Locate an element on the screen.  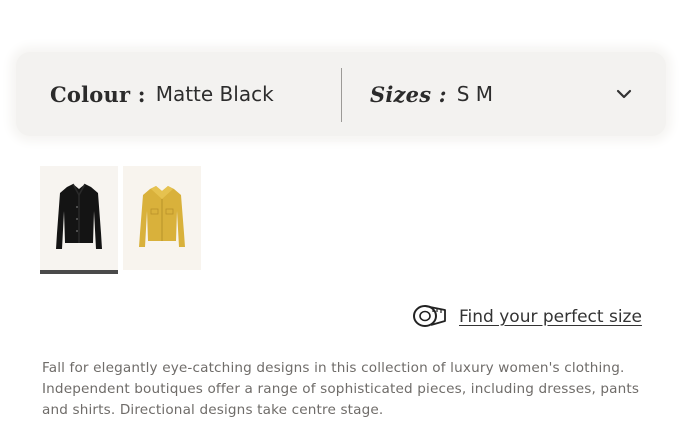
swatch-yellow-jacket is located at coordinates (162, 218).